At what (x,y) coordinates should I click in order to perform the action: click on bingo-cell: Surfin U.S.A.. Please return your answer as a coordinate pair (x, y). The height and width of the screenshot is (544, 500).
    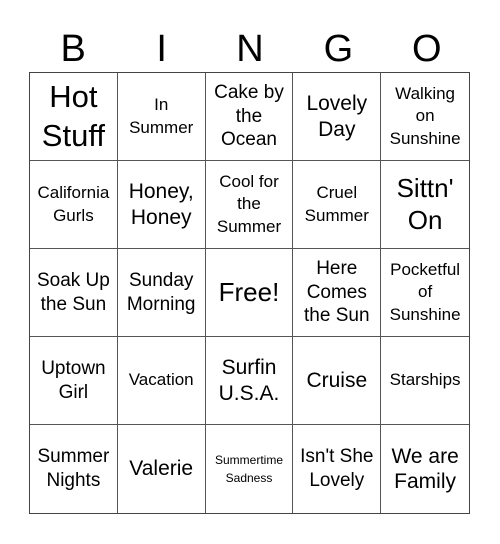
    Looking at the image, I should click on (249, 381).